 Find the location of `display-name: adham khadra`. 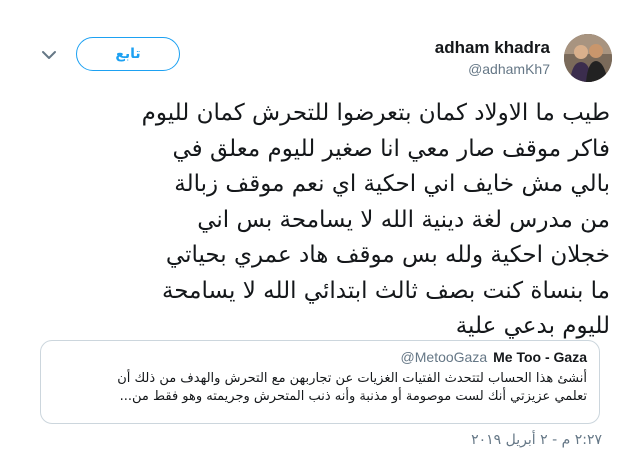

display-name: adham khadra is located at coordinates (492, 48).